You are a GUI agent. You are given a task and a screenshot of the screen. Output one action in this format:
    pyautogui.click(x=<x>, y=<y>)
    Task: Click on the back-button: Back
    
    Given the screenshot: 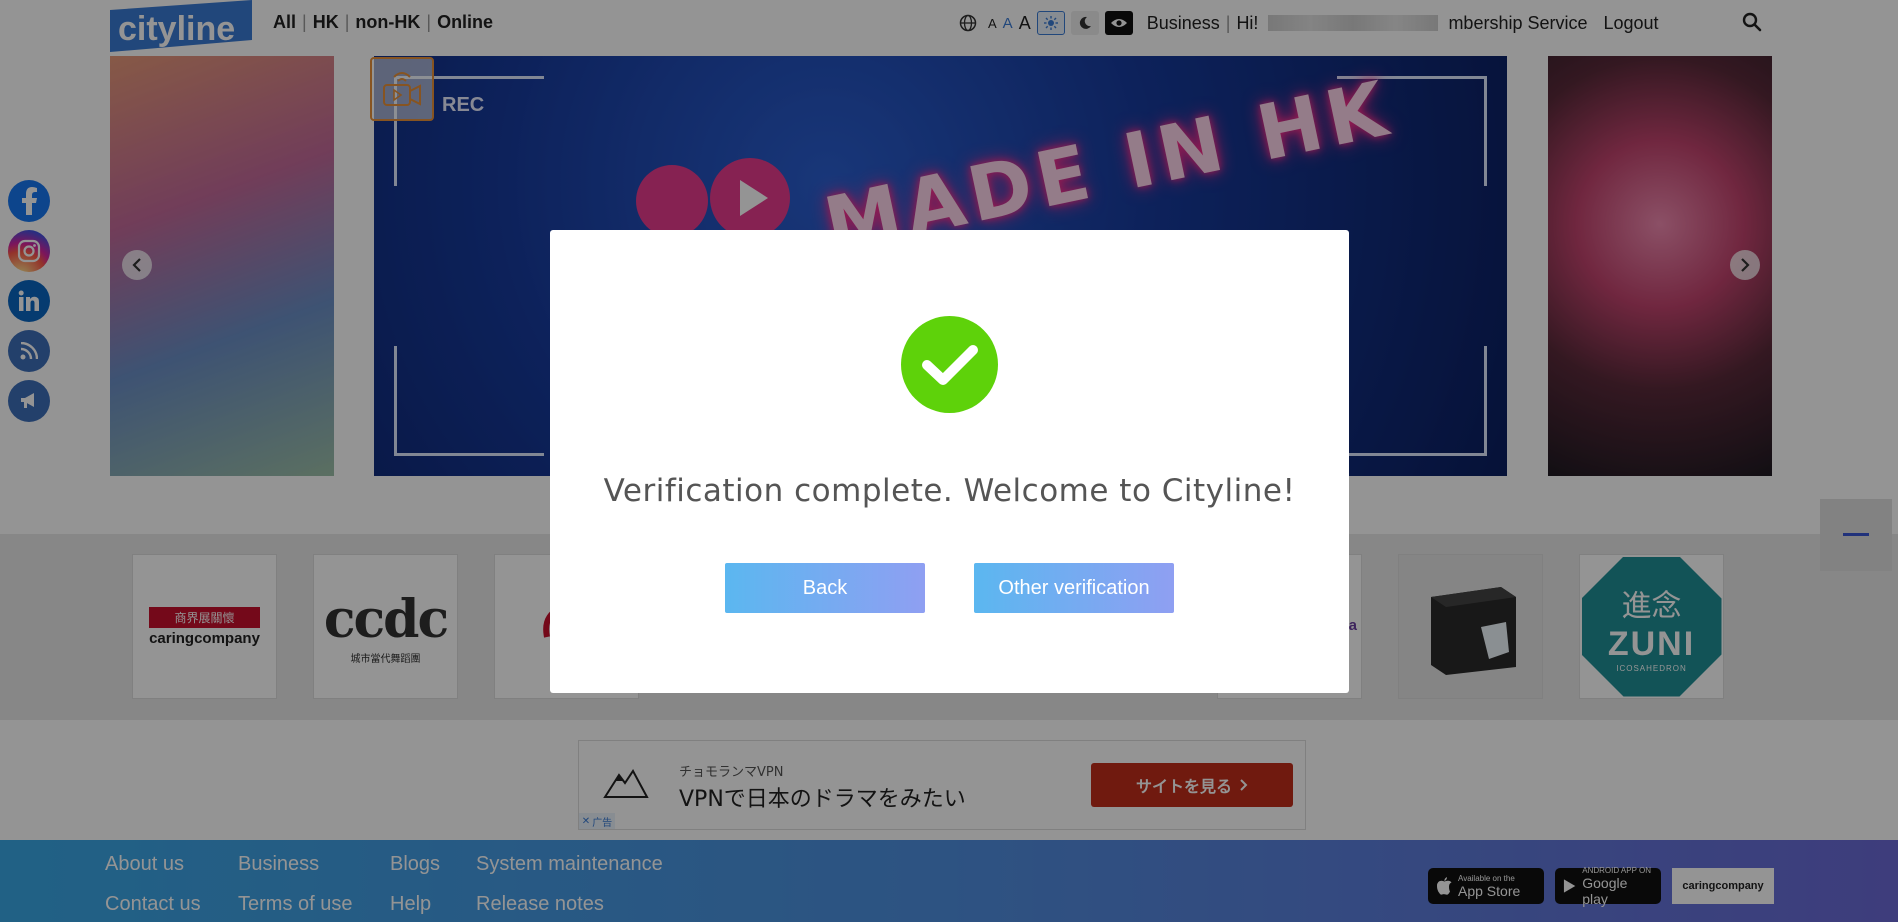 What is the action you would take?
    pyautogui.click(x=825, y=588)
    